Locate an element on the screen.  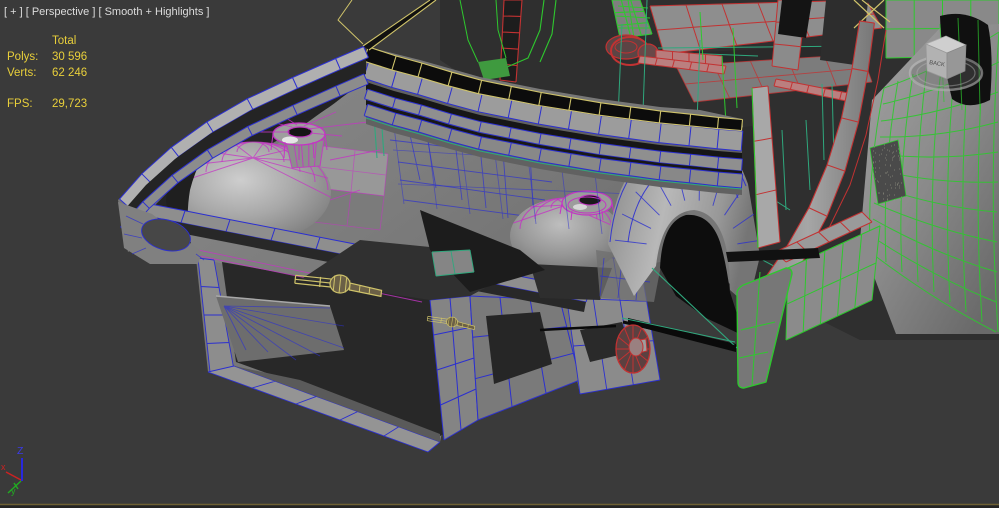
svg-text: 62 246 is located at coordinates (69, 73).